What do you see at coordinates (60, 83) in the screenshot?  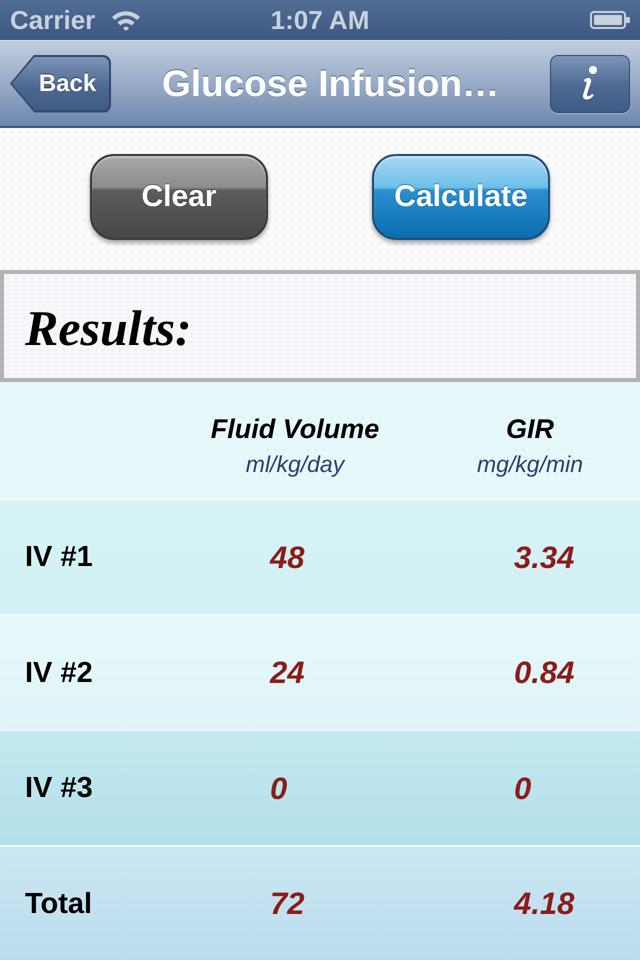 I see `back-button: Back` at bounding box center [60, 83].